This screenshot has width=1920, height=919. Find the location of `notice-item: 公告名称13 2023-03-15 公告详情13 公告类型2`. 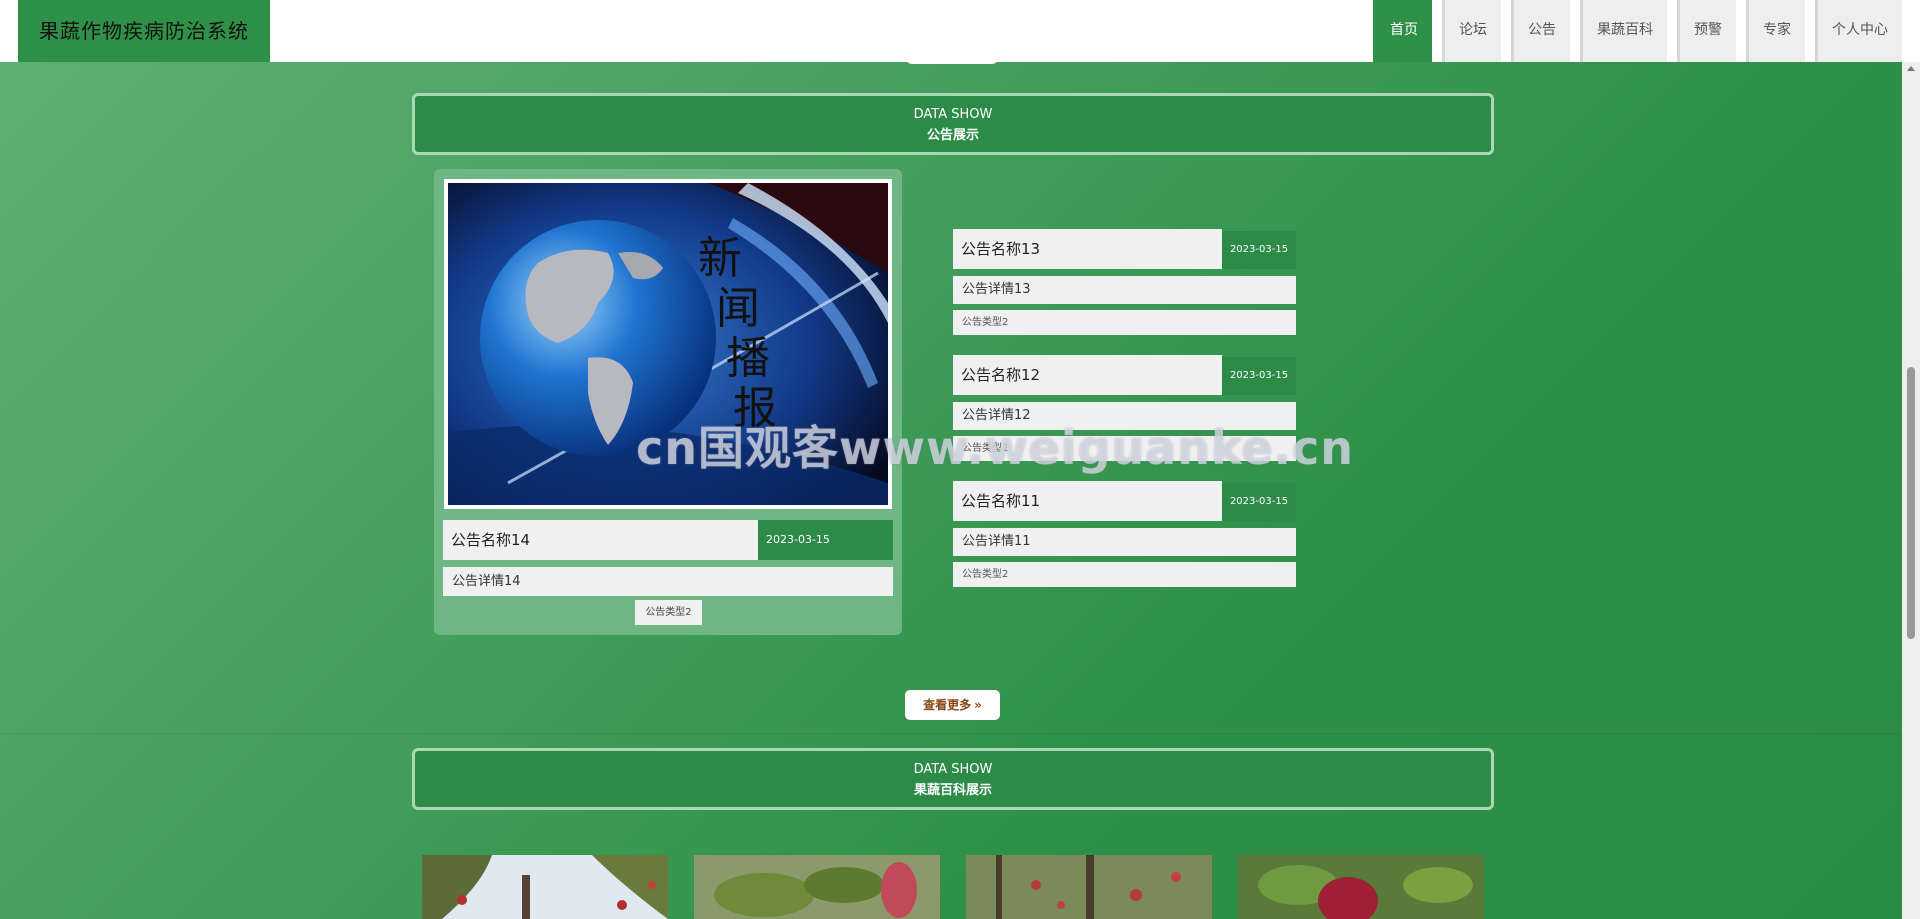

notice-item: 公告名称13 2023-03-15 公告详情13 公告类型2 is located at coordinates (1124, 282).